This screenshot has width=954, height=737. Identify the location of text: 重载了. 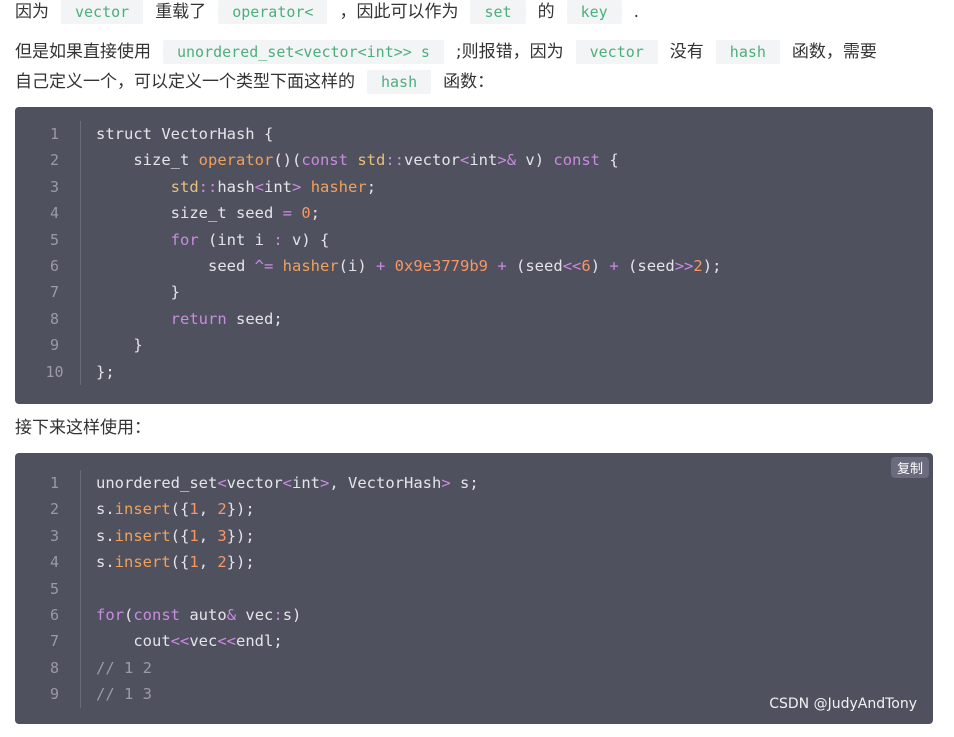
(181, 12).